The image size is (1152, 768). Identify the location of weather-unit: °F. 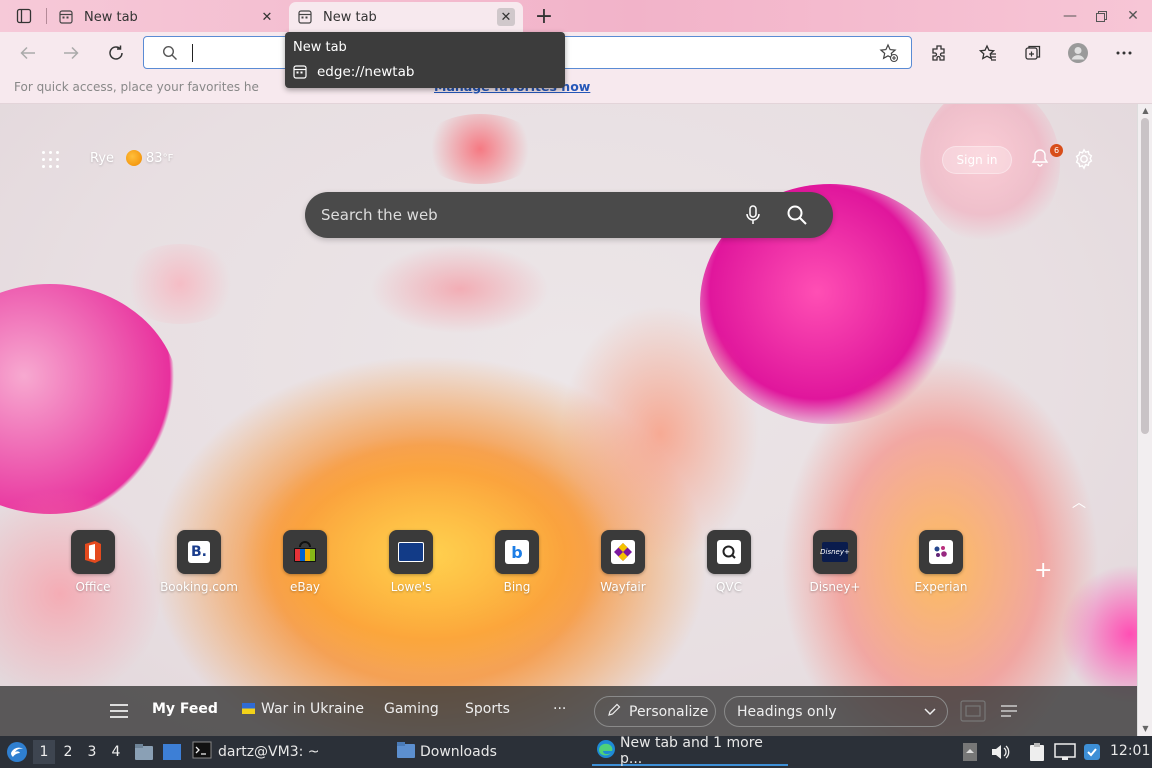
(168, 158).